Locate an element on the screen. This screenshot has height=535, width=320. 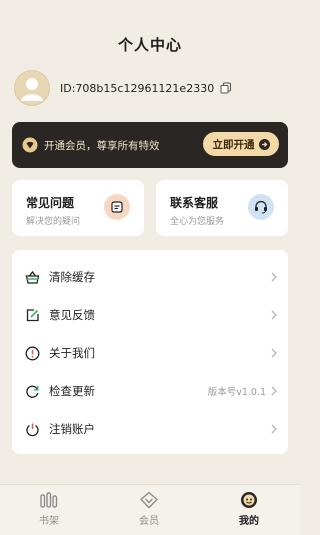
version-text: 版本号v1.0.1 is located at coordinates (236, 392).